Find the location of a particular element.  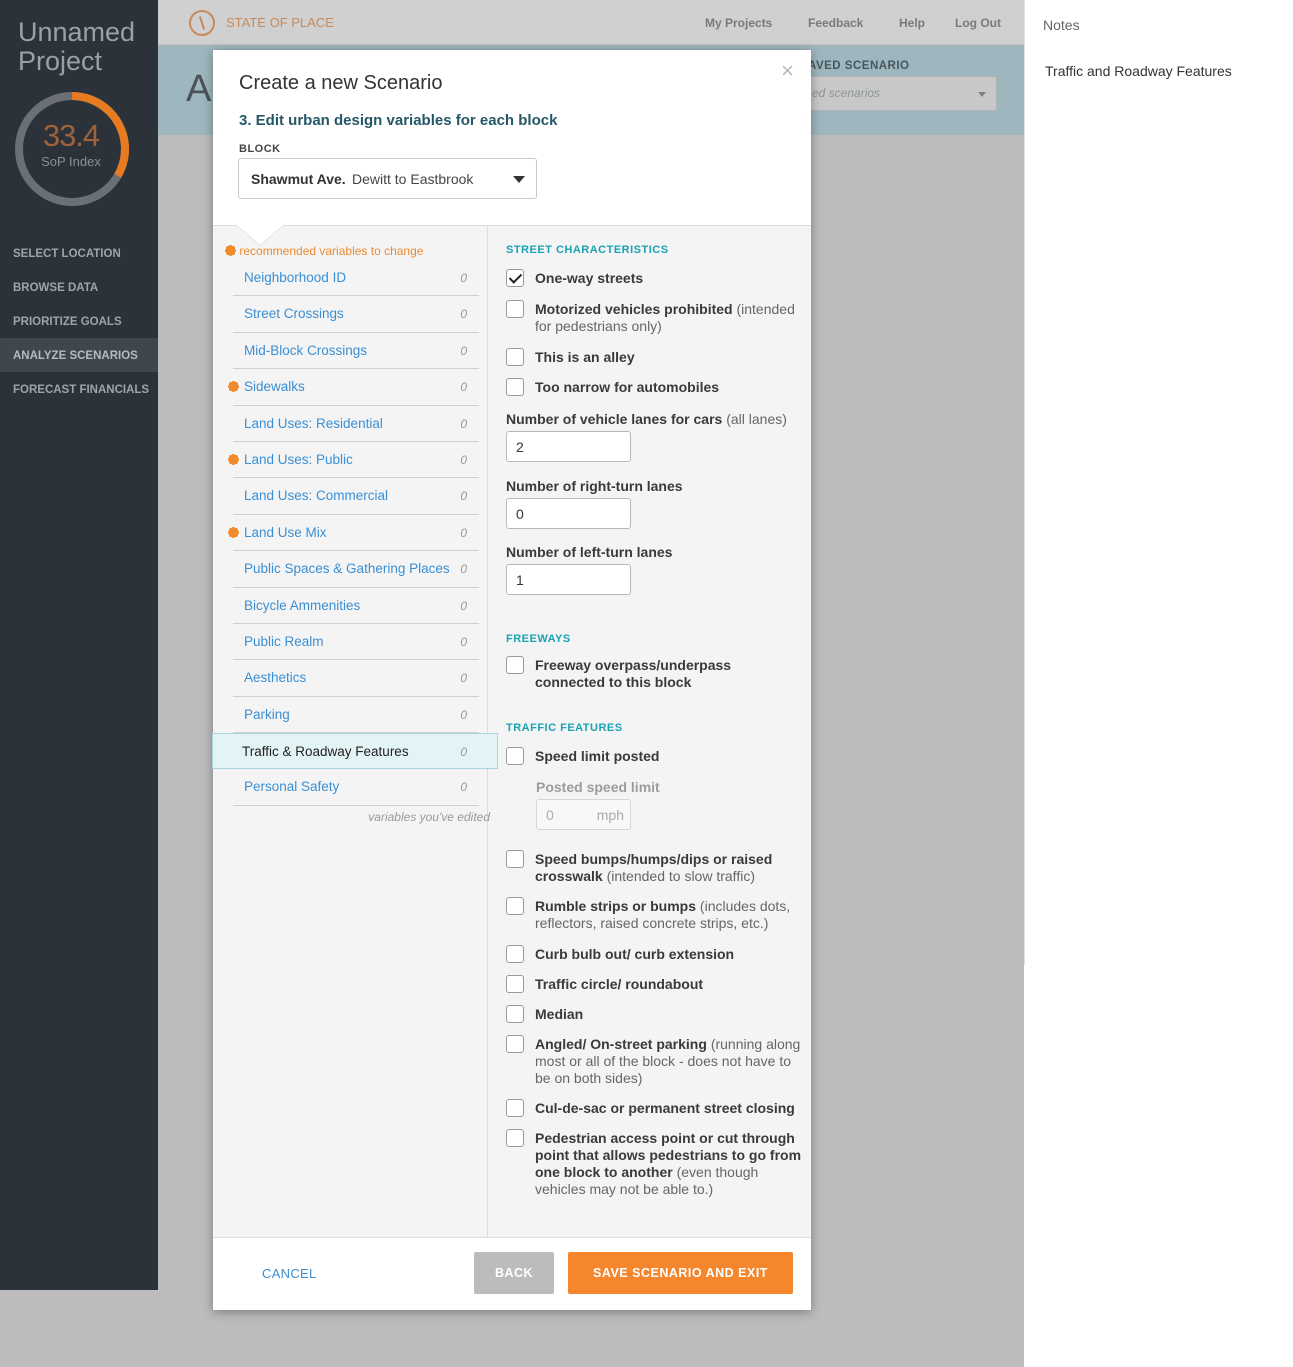

save-scenario-button: SAVE SCENARIO AND EXIT is located at coordinates (680, 1273).